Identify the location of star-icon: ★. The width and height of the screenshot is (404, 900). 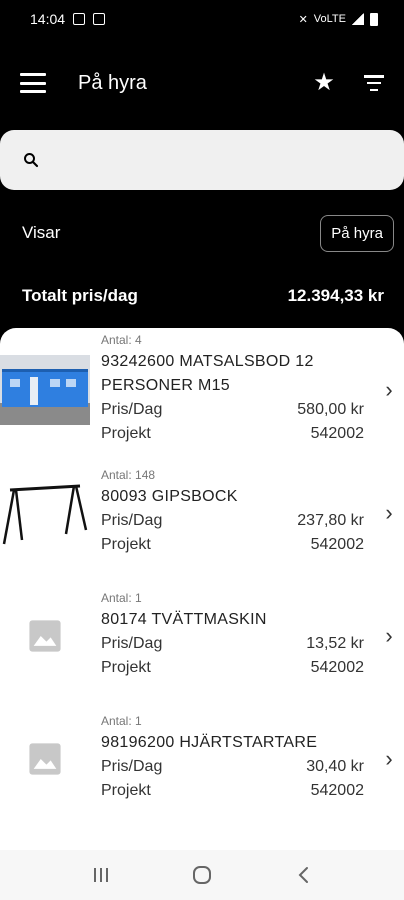
(324, 83).